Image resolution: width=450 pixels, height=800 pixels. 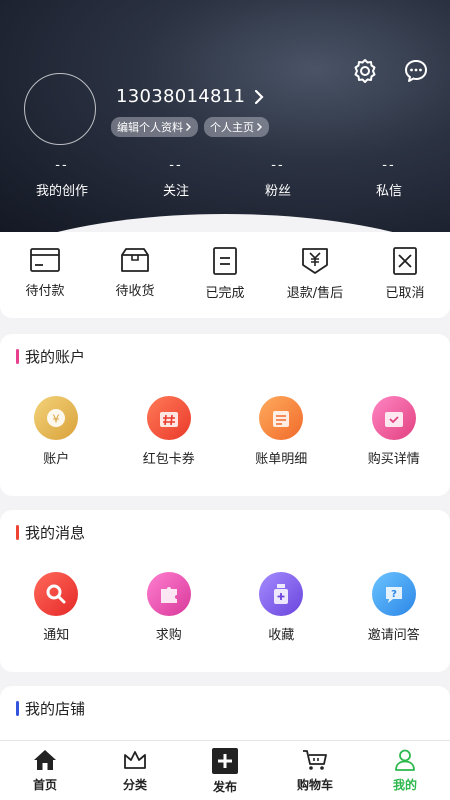 I want to click on favorites-button: 收藏, so click(x=281, y=607).